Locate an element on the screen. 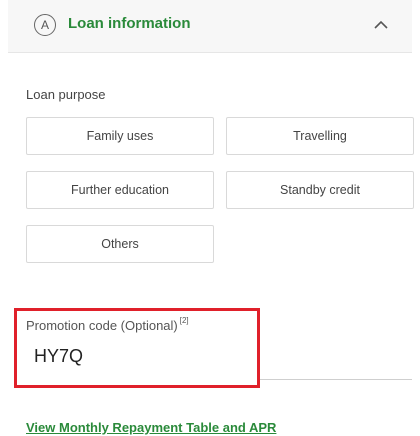 This screenshot has height=436, width=420. promotion-code-label: Promotion code (Optional) [2] is located at coordinates (107, 324).